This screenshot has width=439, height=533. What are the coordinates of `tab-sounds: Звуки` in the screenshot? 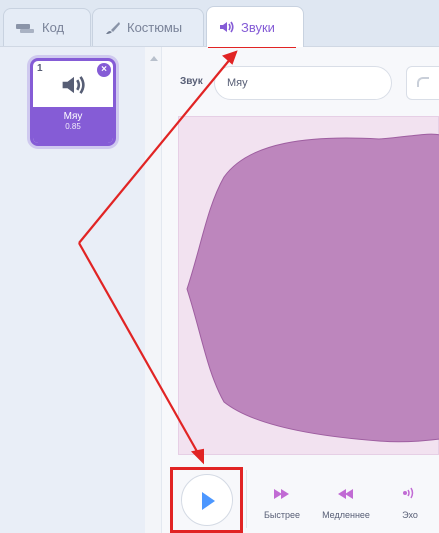 It's located at (255, 26).